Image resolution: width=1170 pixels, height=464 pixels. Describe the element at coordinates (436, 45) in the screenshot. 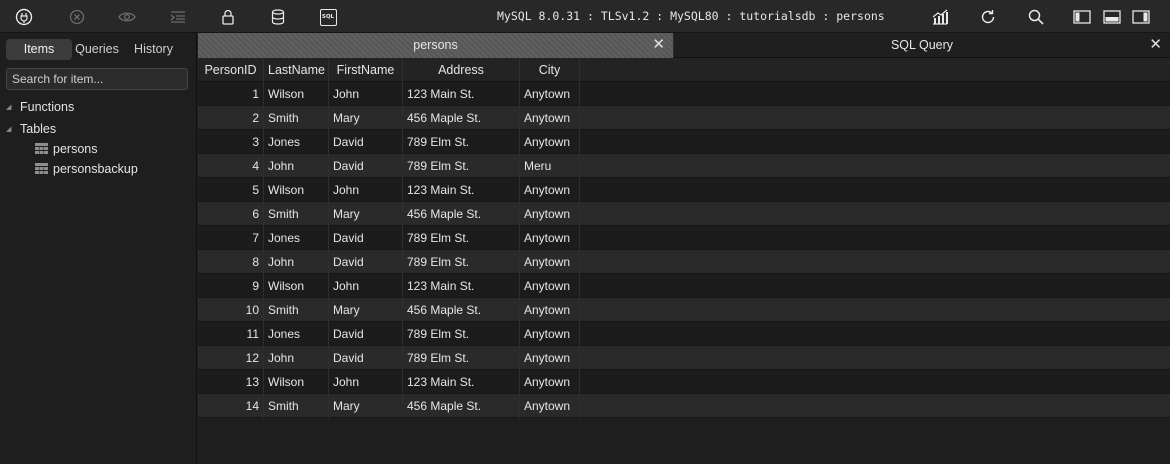

I see `tab-persons: persons ✕` at that location.